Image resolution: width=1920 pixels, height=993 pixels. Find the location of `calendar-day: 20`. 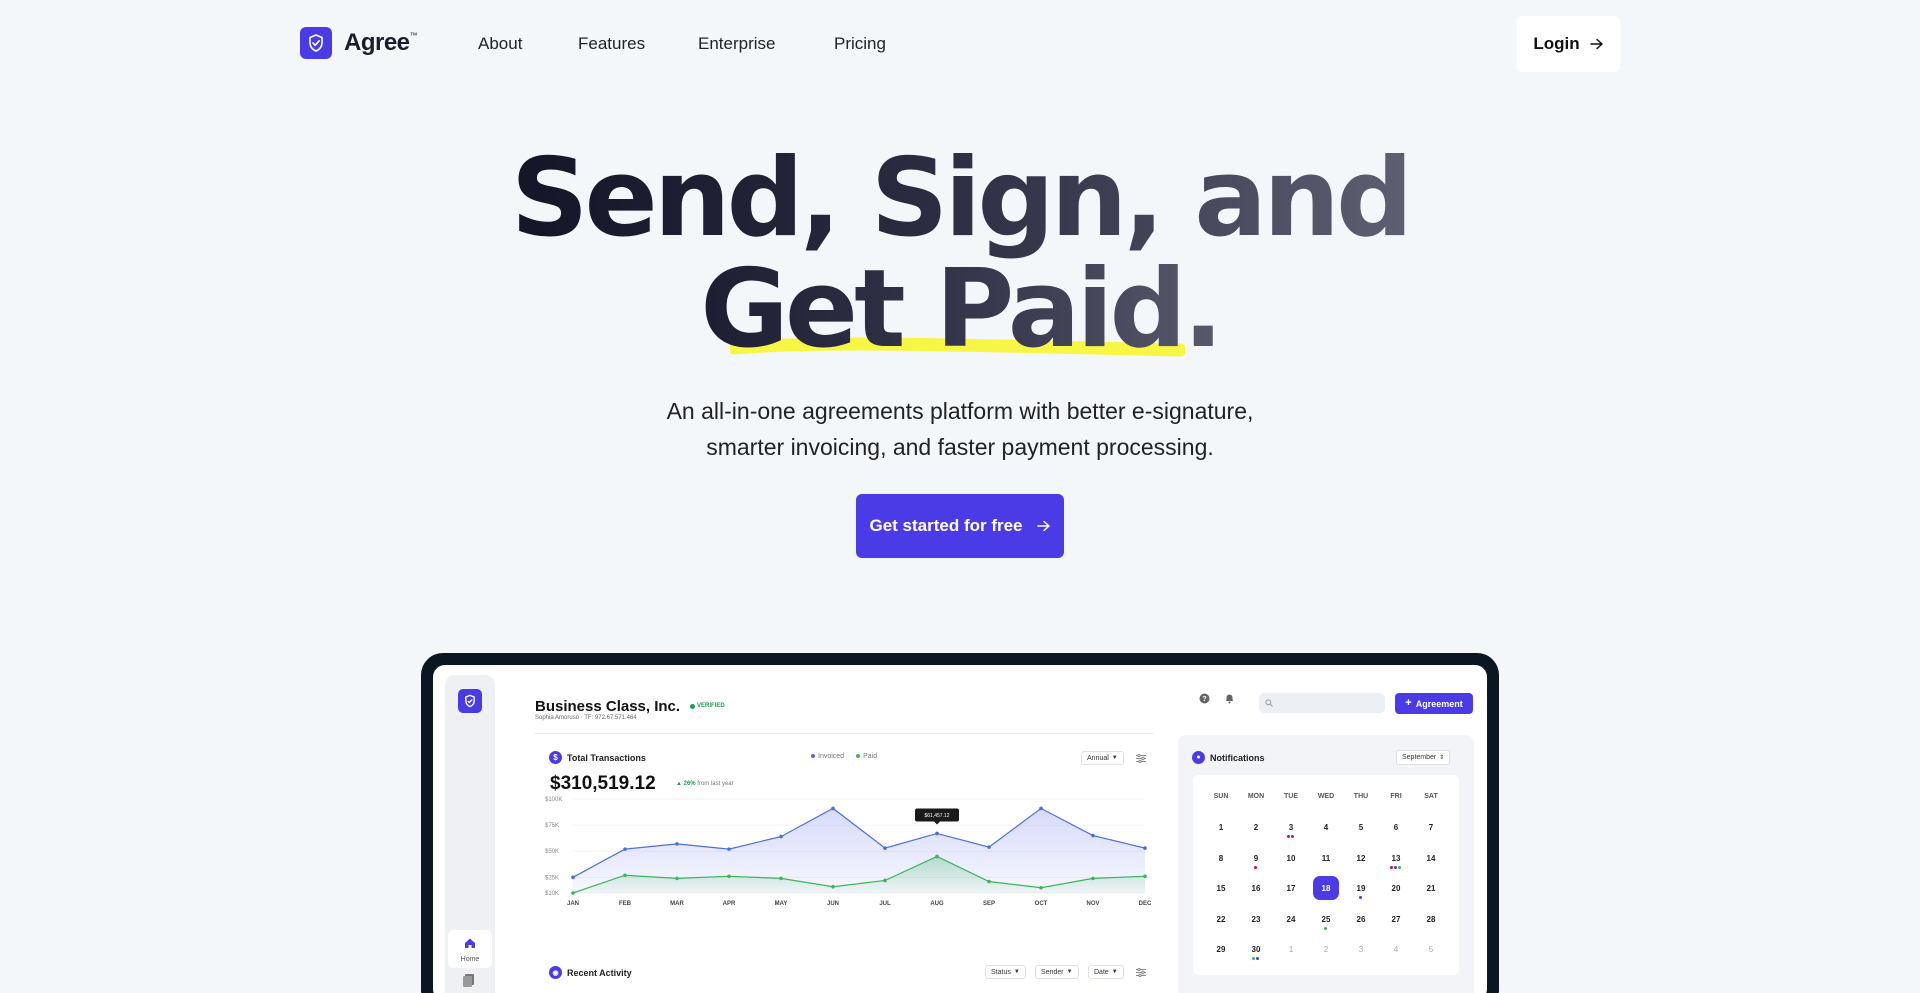

calendar-day: 20 is located at coordinates (1396, 888).